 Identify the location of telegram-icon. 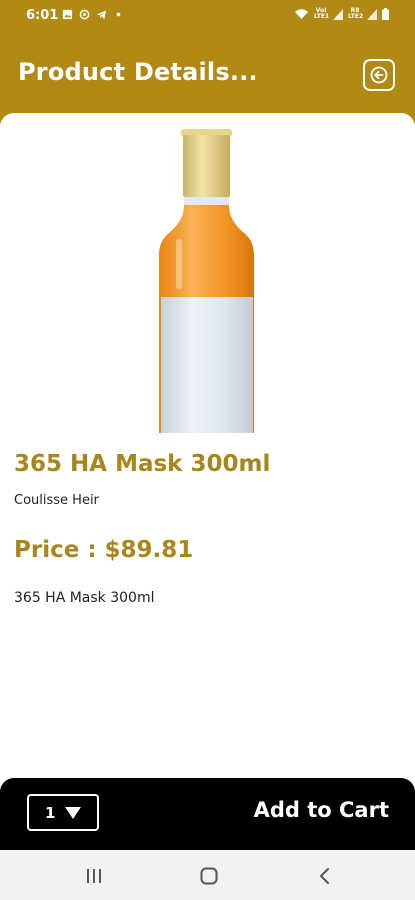
(101, 15).